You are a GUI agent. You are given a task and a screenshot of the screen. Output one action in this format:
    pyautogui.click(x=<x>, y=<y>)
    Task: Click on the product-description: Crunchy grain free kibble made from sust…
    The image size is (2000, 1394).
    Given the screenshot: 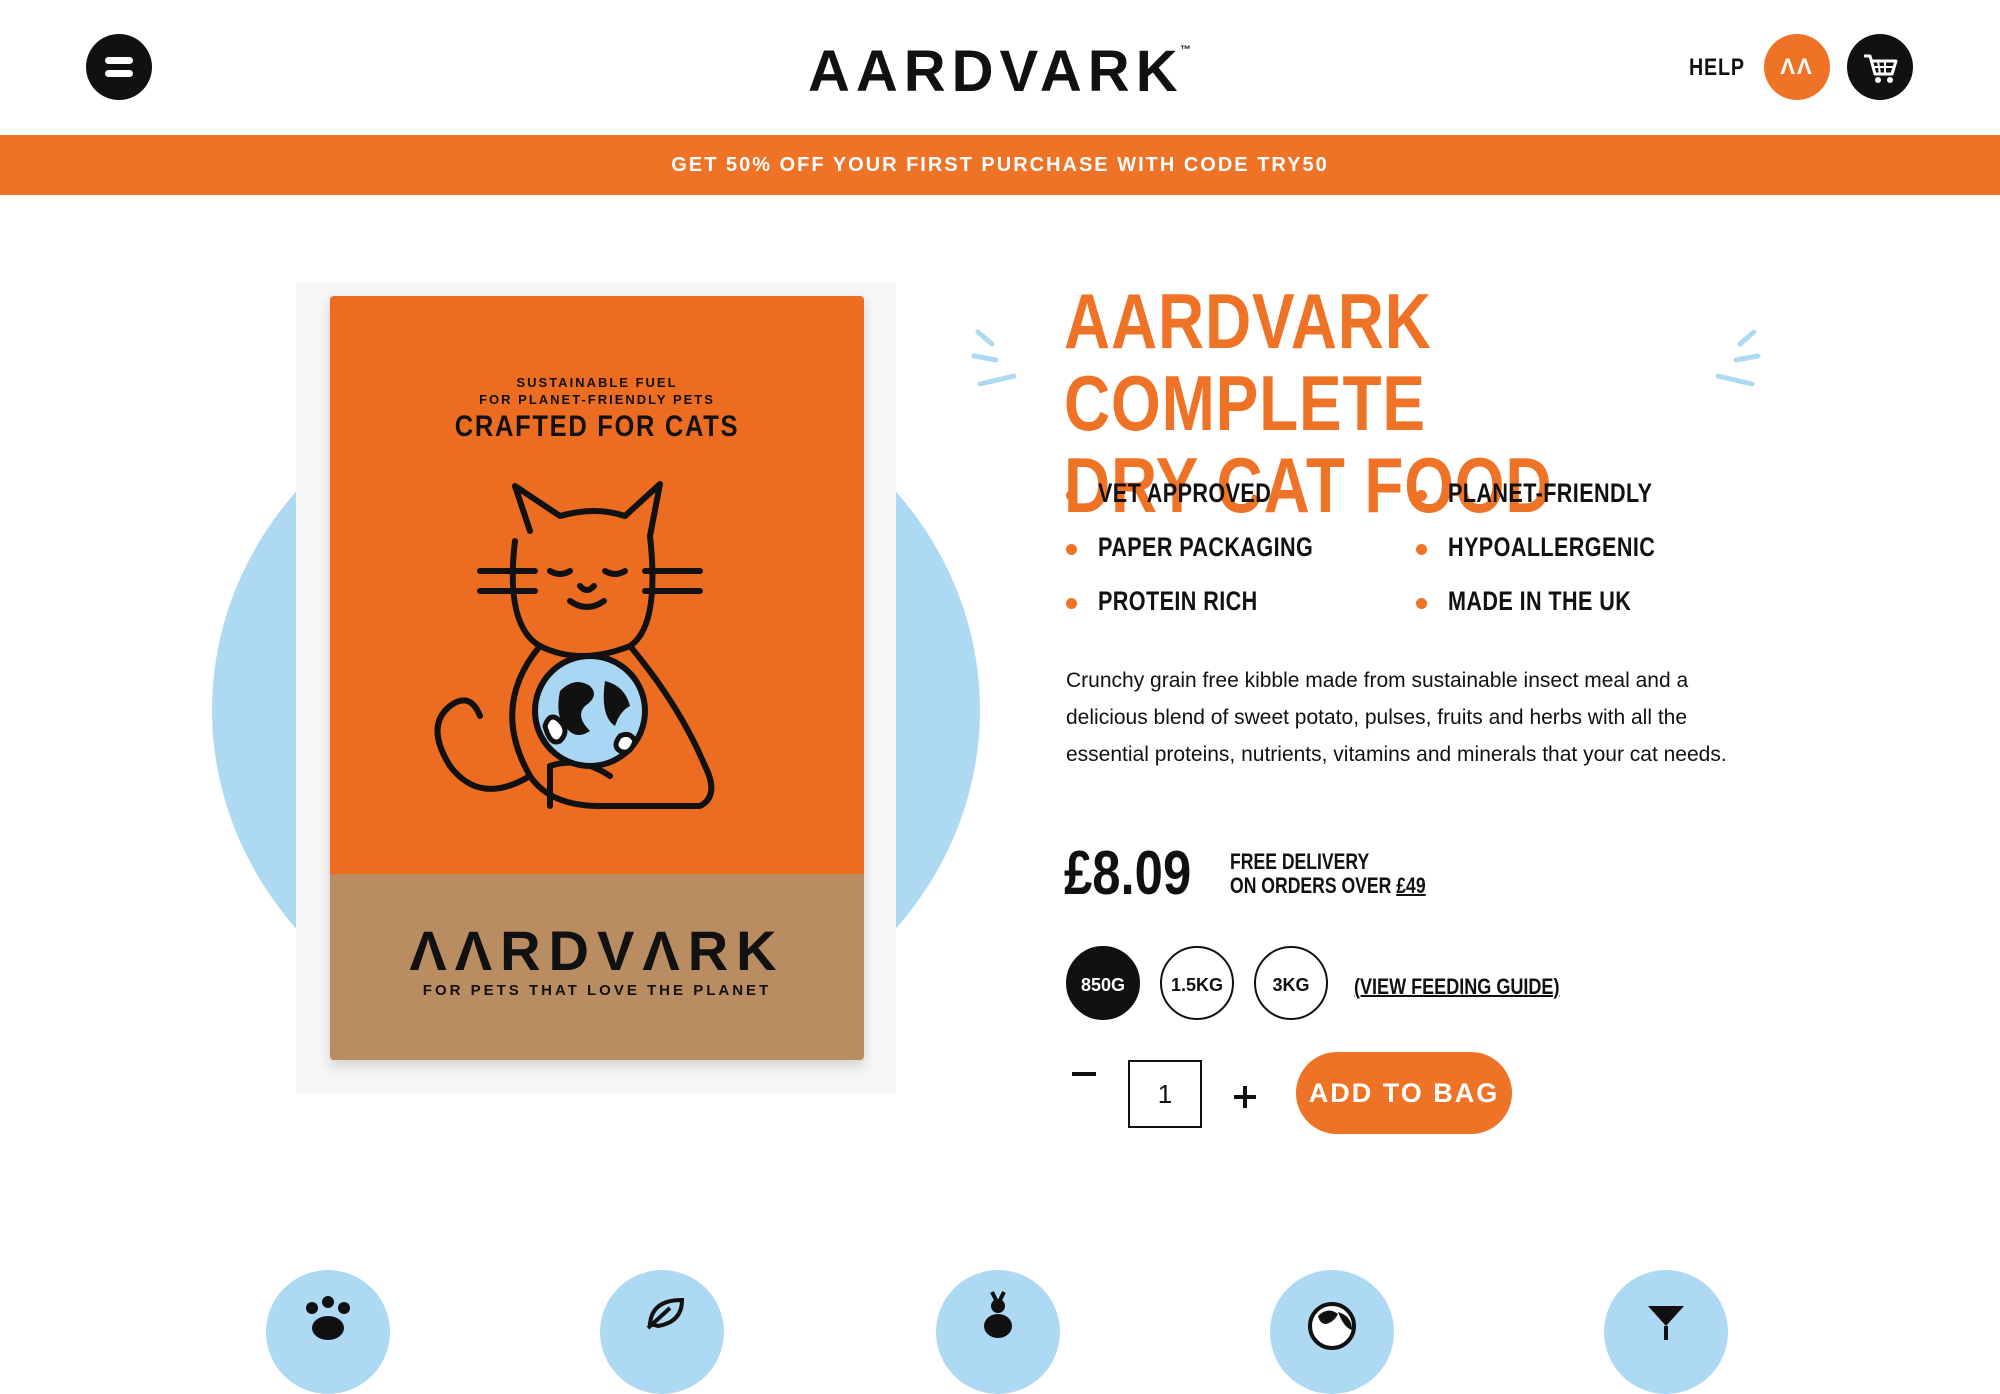 What is the action you would take?
    pyautogui.click(x=1396, y=717)
    